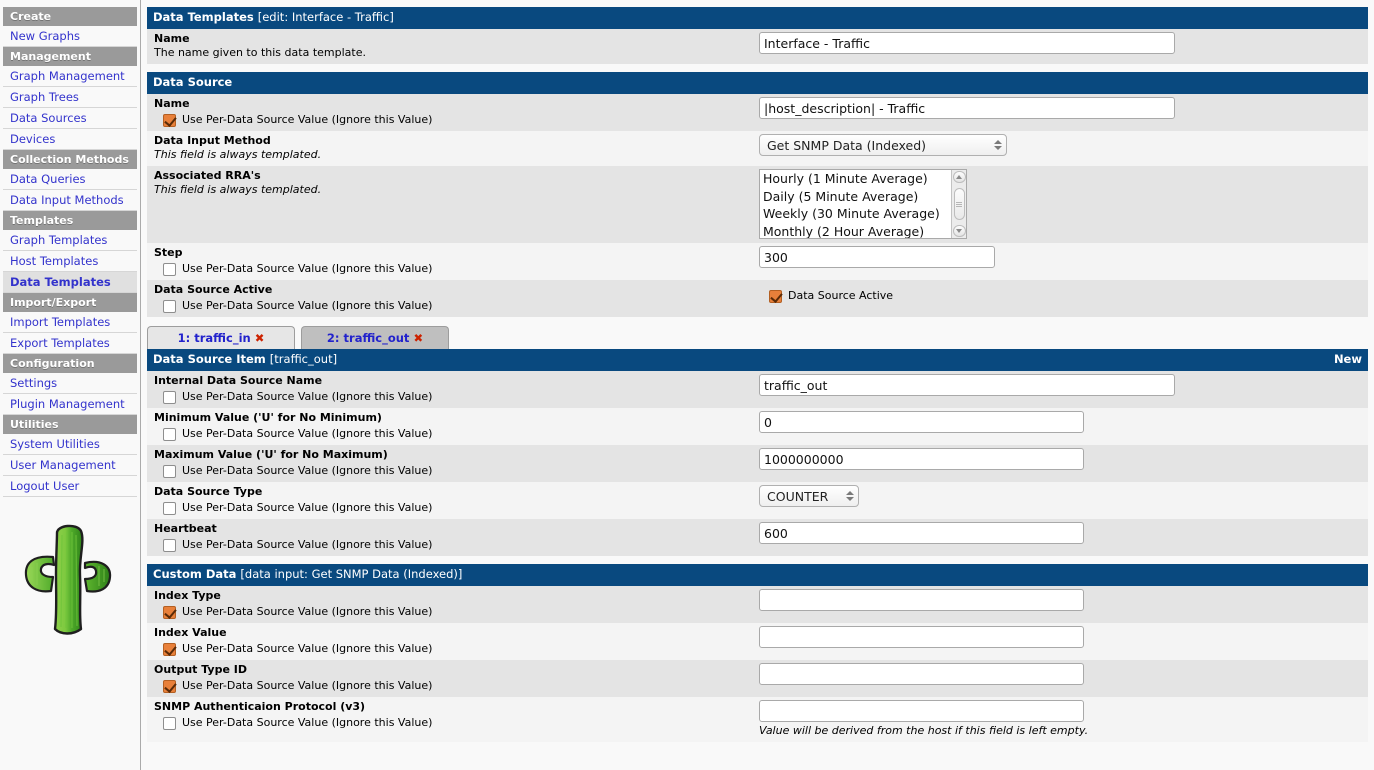 The image size is (1374, 770). Describe the element at coordinates (70, 179) in the screenshot. I see `sidebar-item-data-queries: Data Queries` at that location.